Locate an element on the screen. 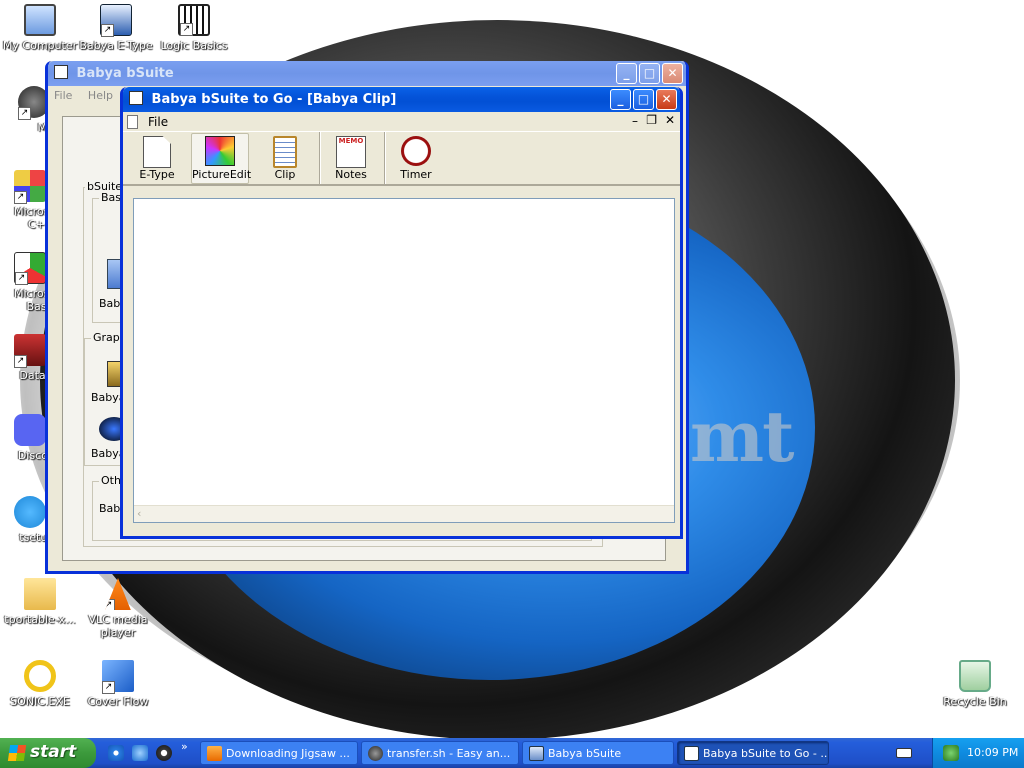 This screenshot has height=768, width=1024. desktop-icon-recycle-bin: Recycle Bin is located at coordinates (975, 684).